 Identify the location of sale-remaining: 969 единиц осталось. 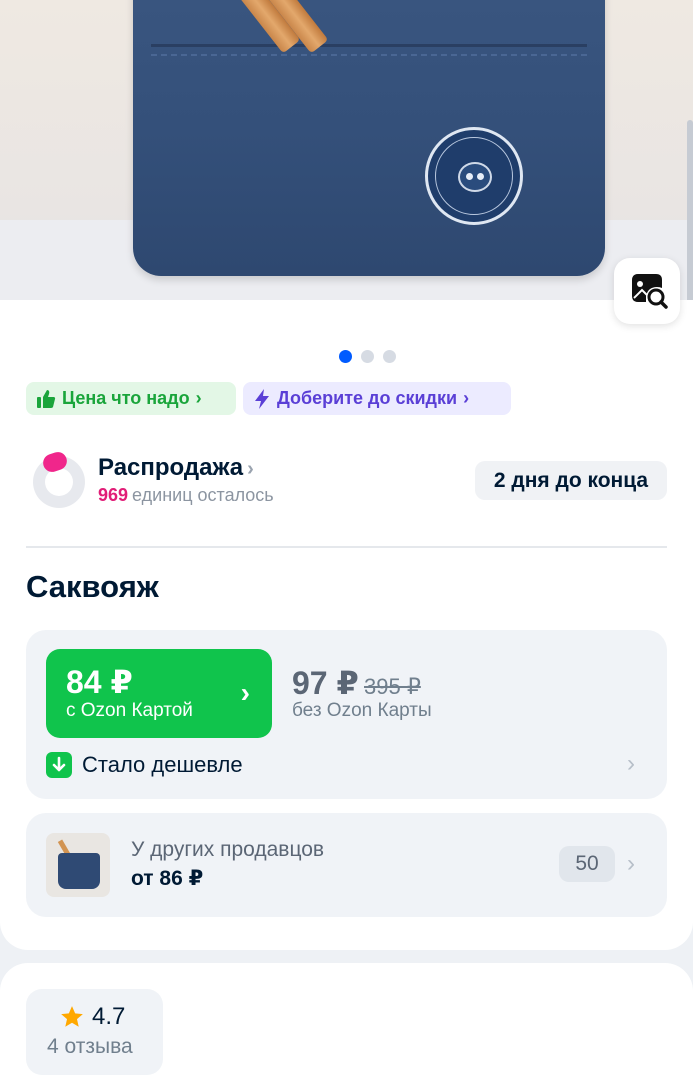
(186, 495).